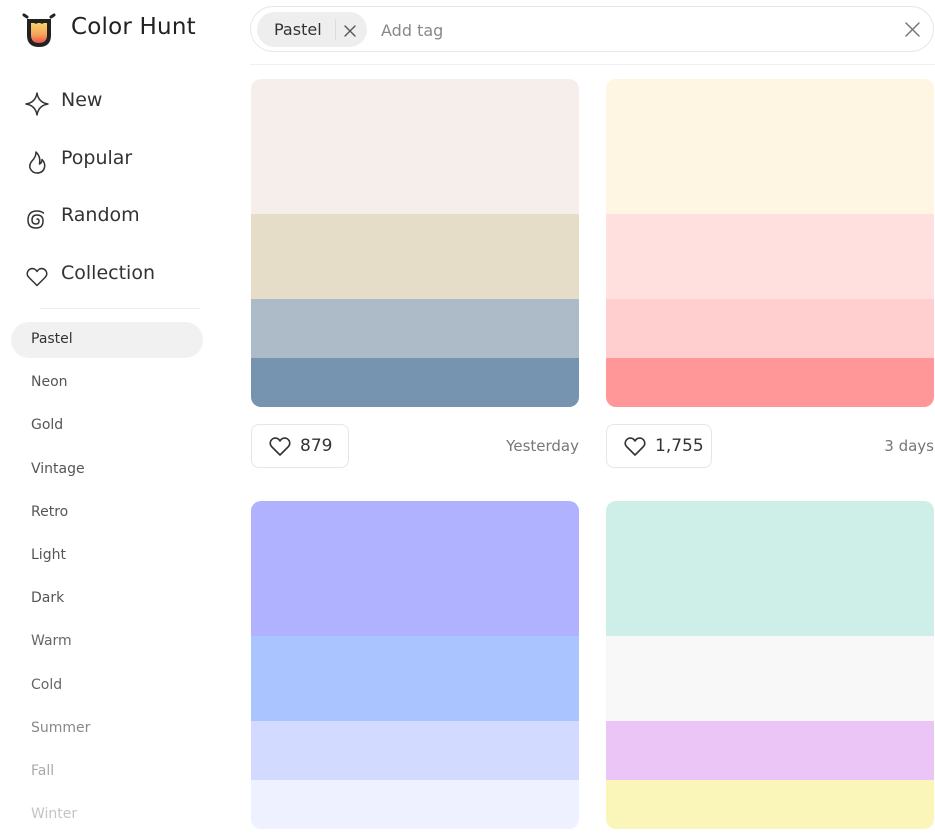 This screenshot has height=839, width=935. I want to click on nav-label-popular: Popular, so click(97, 158).